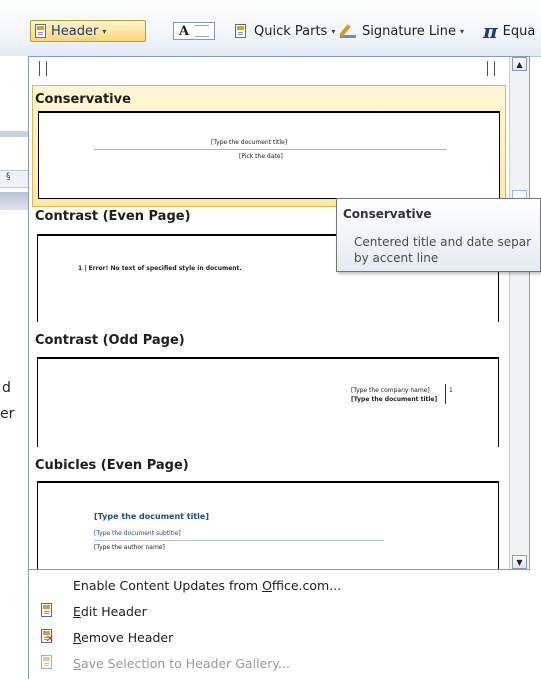  What do you see at coordinates (291, 31) in the screenshot?
I see `quick-parts-label: Quick Parts` at bounding box center [291, 31].